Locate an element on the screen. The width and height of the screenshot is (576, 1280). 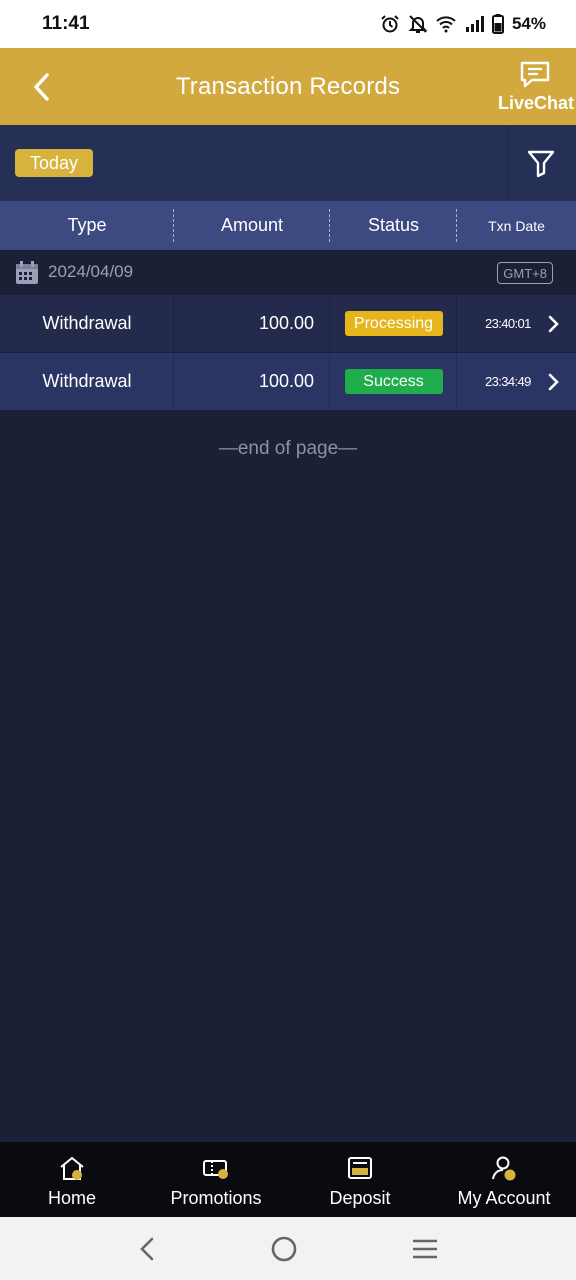
filter-bar: Today is located at coordinates (288, 163).